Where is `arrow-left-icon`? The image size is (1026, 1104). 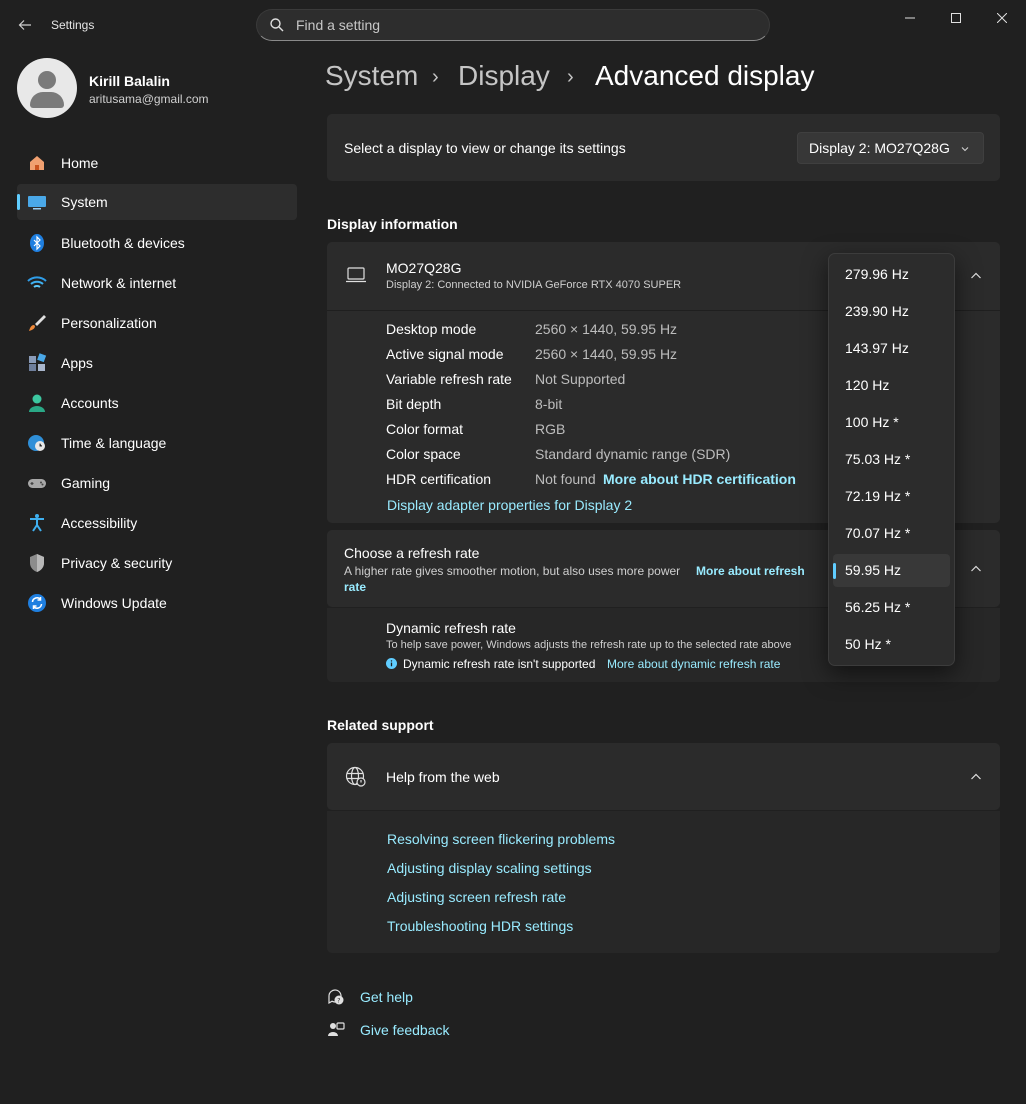 arrow-left-icon is located at coordinates (24, 25).